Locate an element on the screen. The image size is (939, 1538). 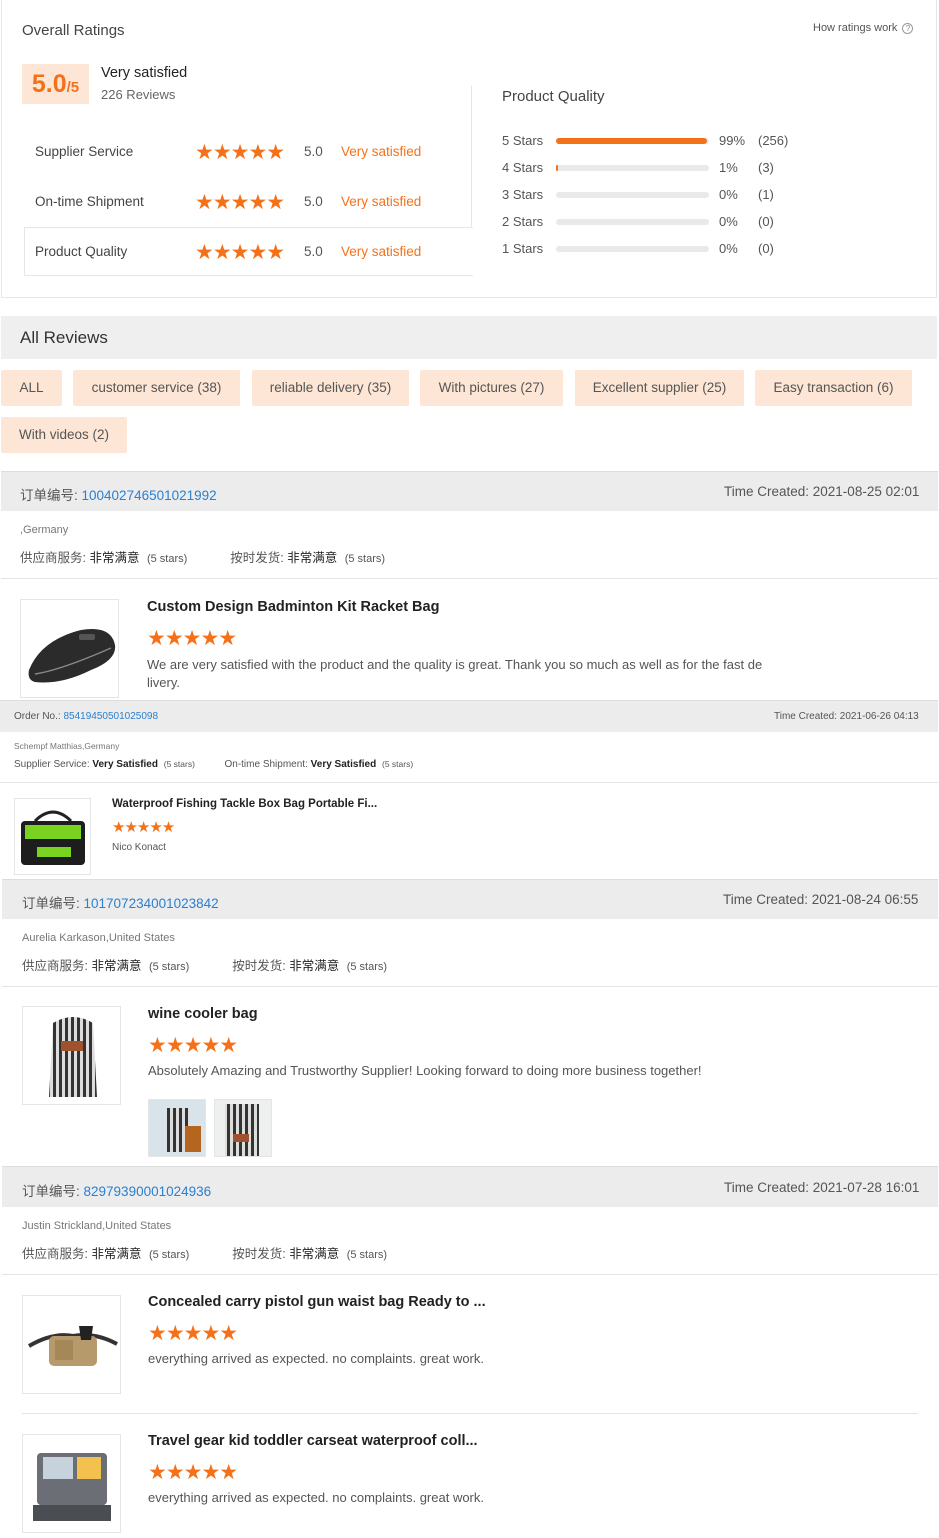
product-image-tackle-bag is located at coordinates (52, 836).